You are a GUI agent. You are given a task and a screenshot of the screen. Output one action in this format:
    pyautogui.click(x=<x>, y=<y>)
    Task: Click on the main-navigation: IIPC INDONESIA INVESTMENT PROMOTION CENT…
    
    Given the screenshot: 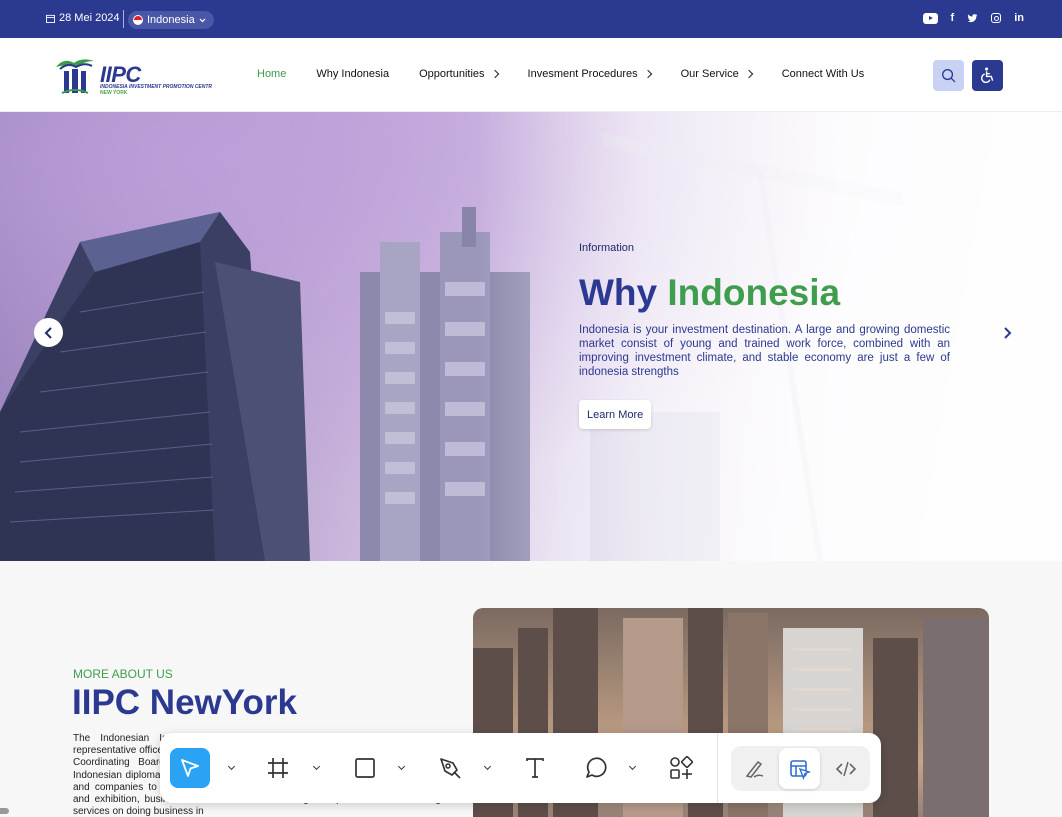 What is the action you would take?
    pyautogui.click(x=531, y=75)
    